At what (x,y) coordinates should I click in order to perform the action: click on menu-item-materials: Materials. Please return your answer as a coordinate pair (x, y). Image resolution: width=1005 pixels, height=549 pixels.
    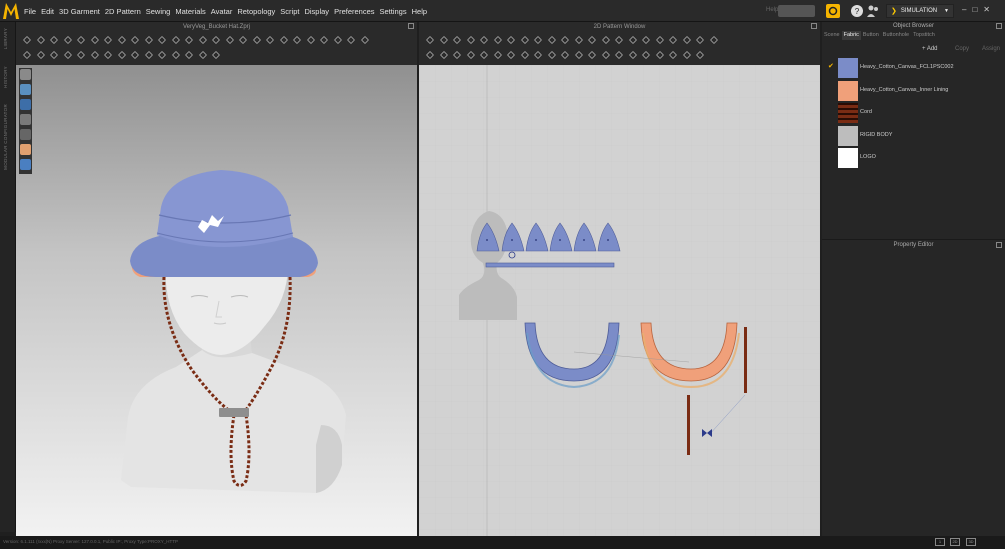
    Looking at the image, I should click on (190, 11).